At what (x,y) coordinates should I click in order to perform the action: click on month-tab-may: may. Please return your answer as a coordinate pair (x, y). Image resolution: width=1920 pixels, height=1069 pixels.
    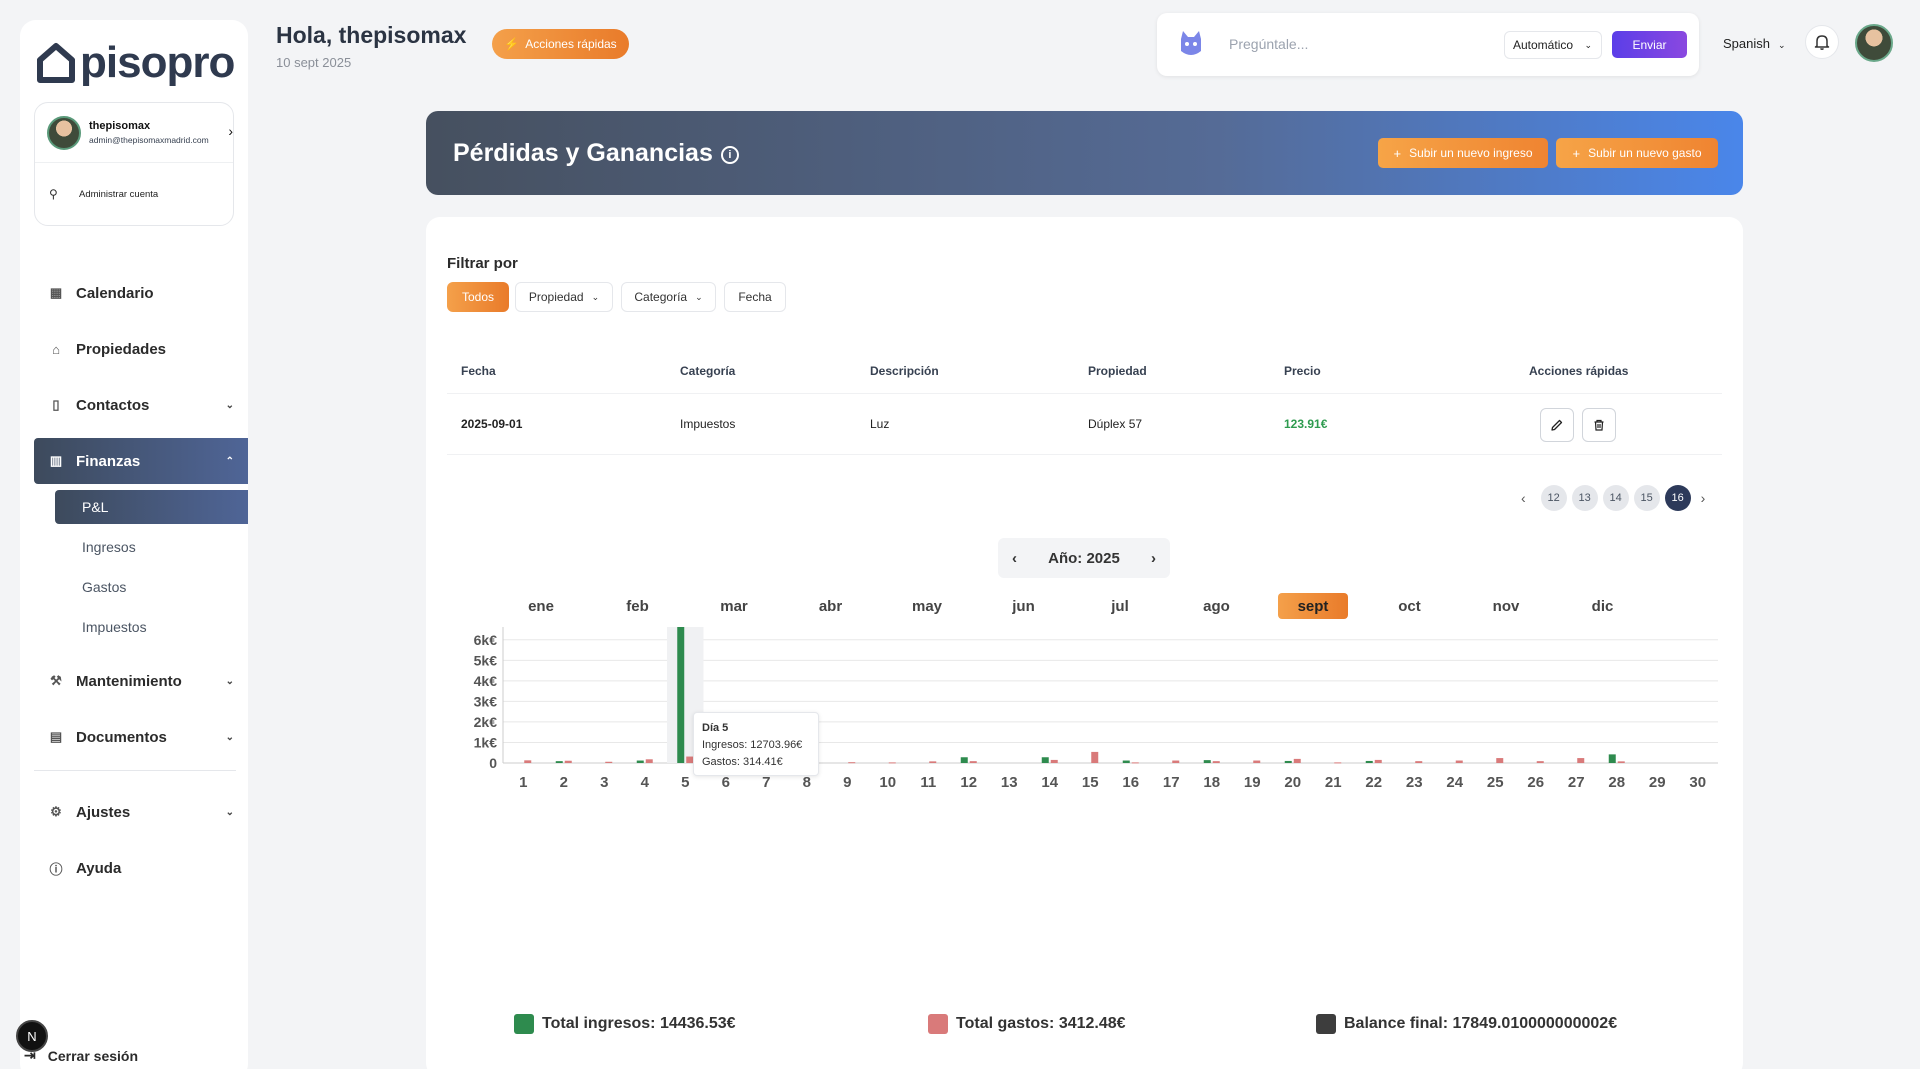
    Looking at the image, I should click on (927, 606).